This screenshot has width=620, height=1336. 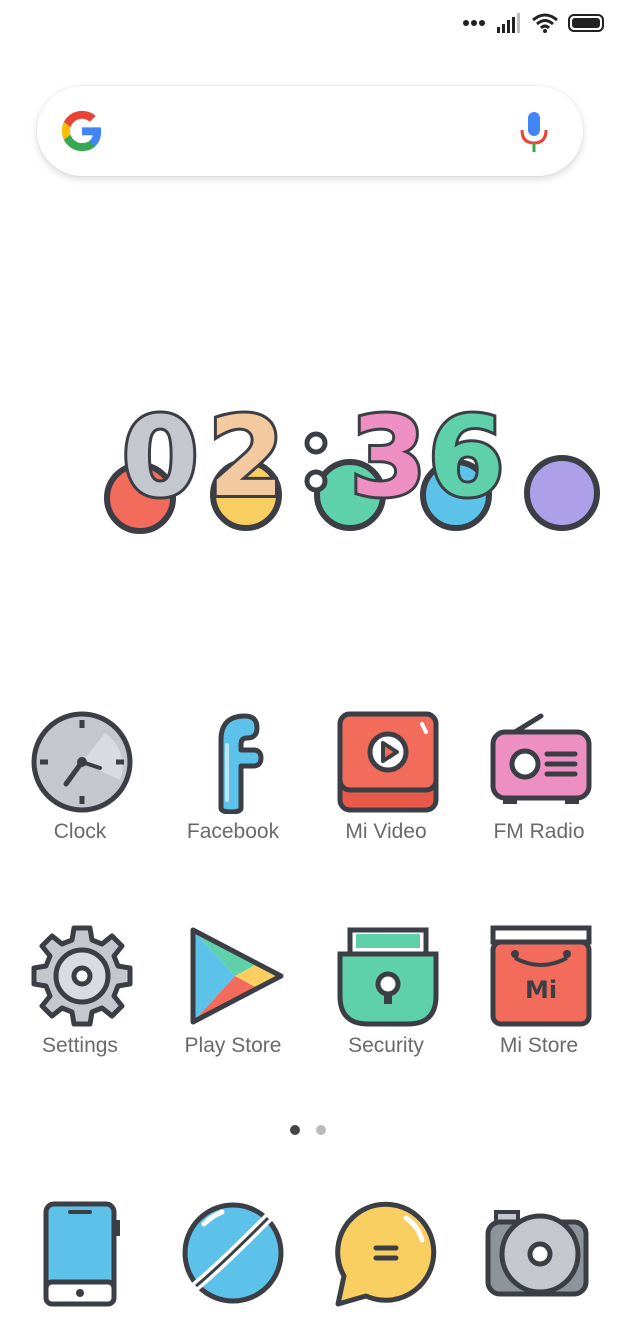 I want to click on video-play-icon, so click(x=388, y=762).